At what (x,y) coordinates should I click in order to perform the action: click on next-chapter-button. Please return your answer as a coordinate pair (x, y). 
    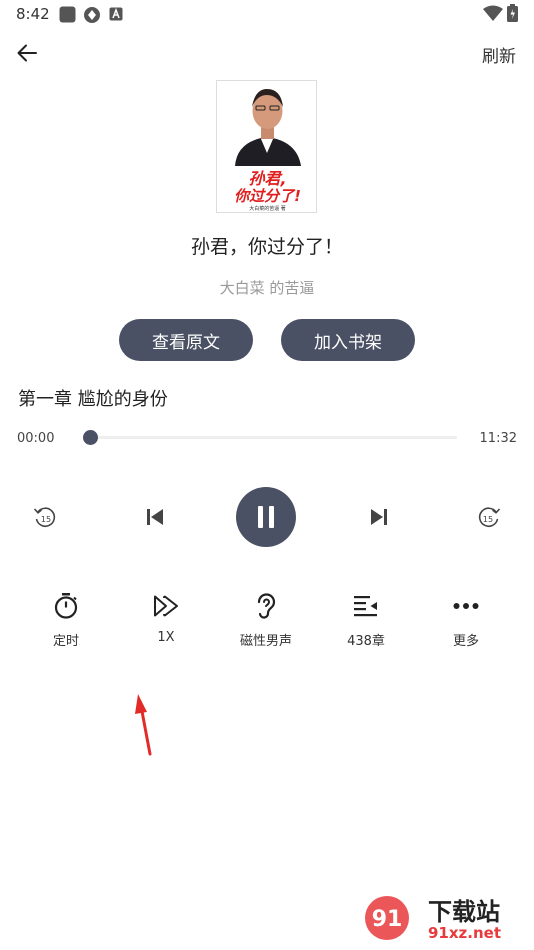
    Looking at the image, I should click on (379, 517).